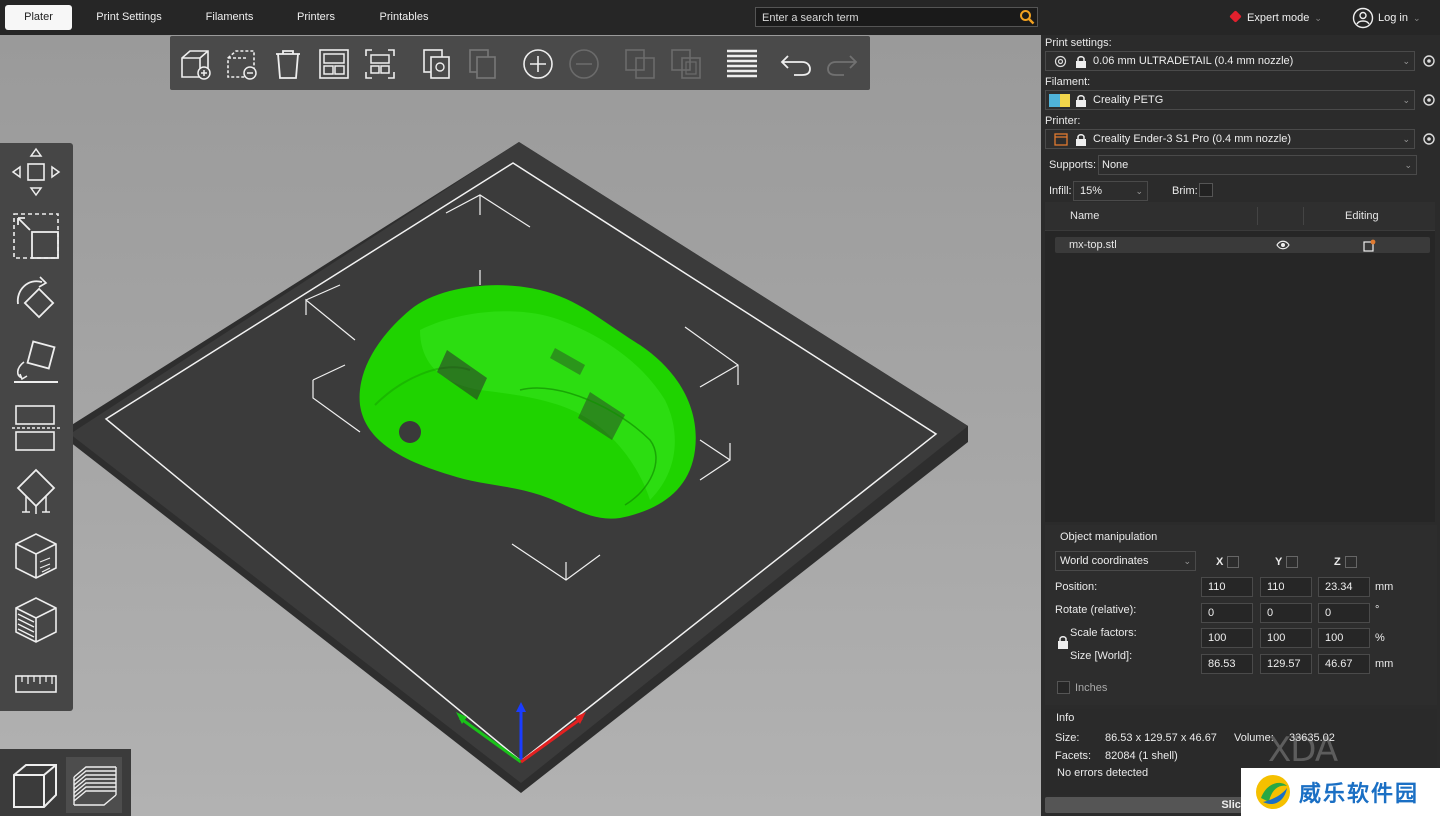 Image resolution: width=1440 pixels, height=816 pixels. What do you see at coordinates (1192, 139) in the screenshot?
I see `printer-value: Creality Ender-3 S1 Pro (0.4 mm nozzle)` at bounding box center [1192, 139].